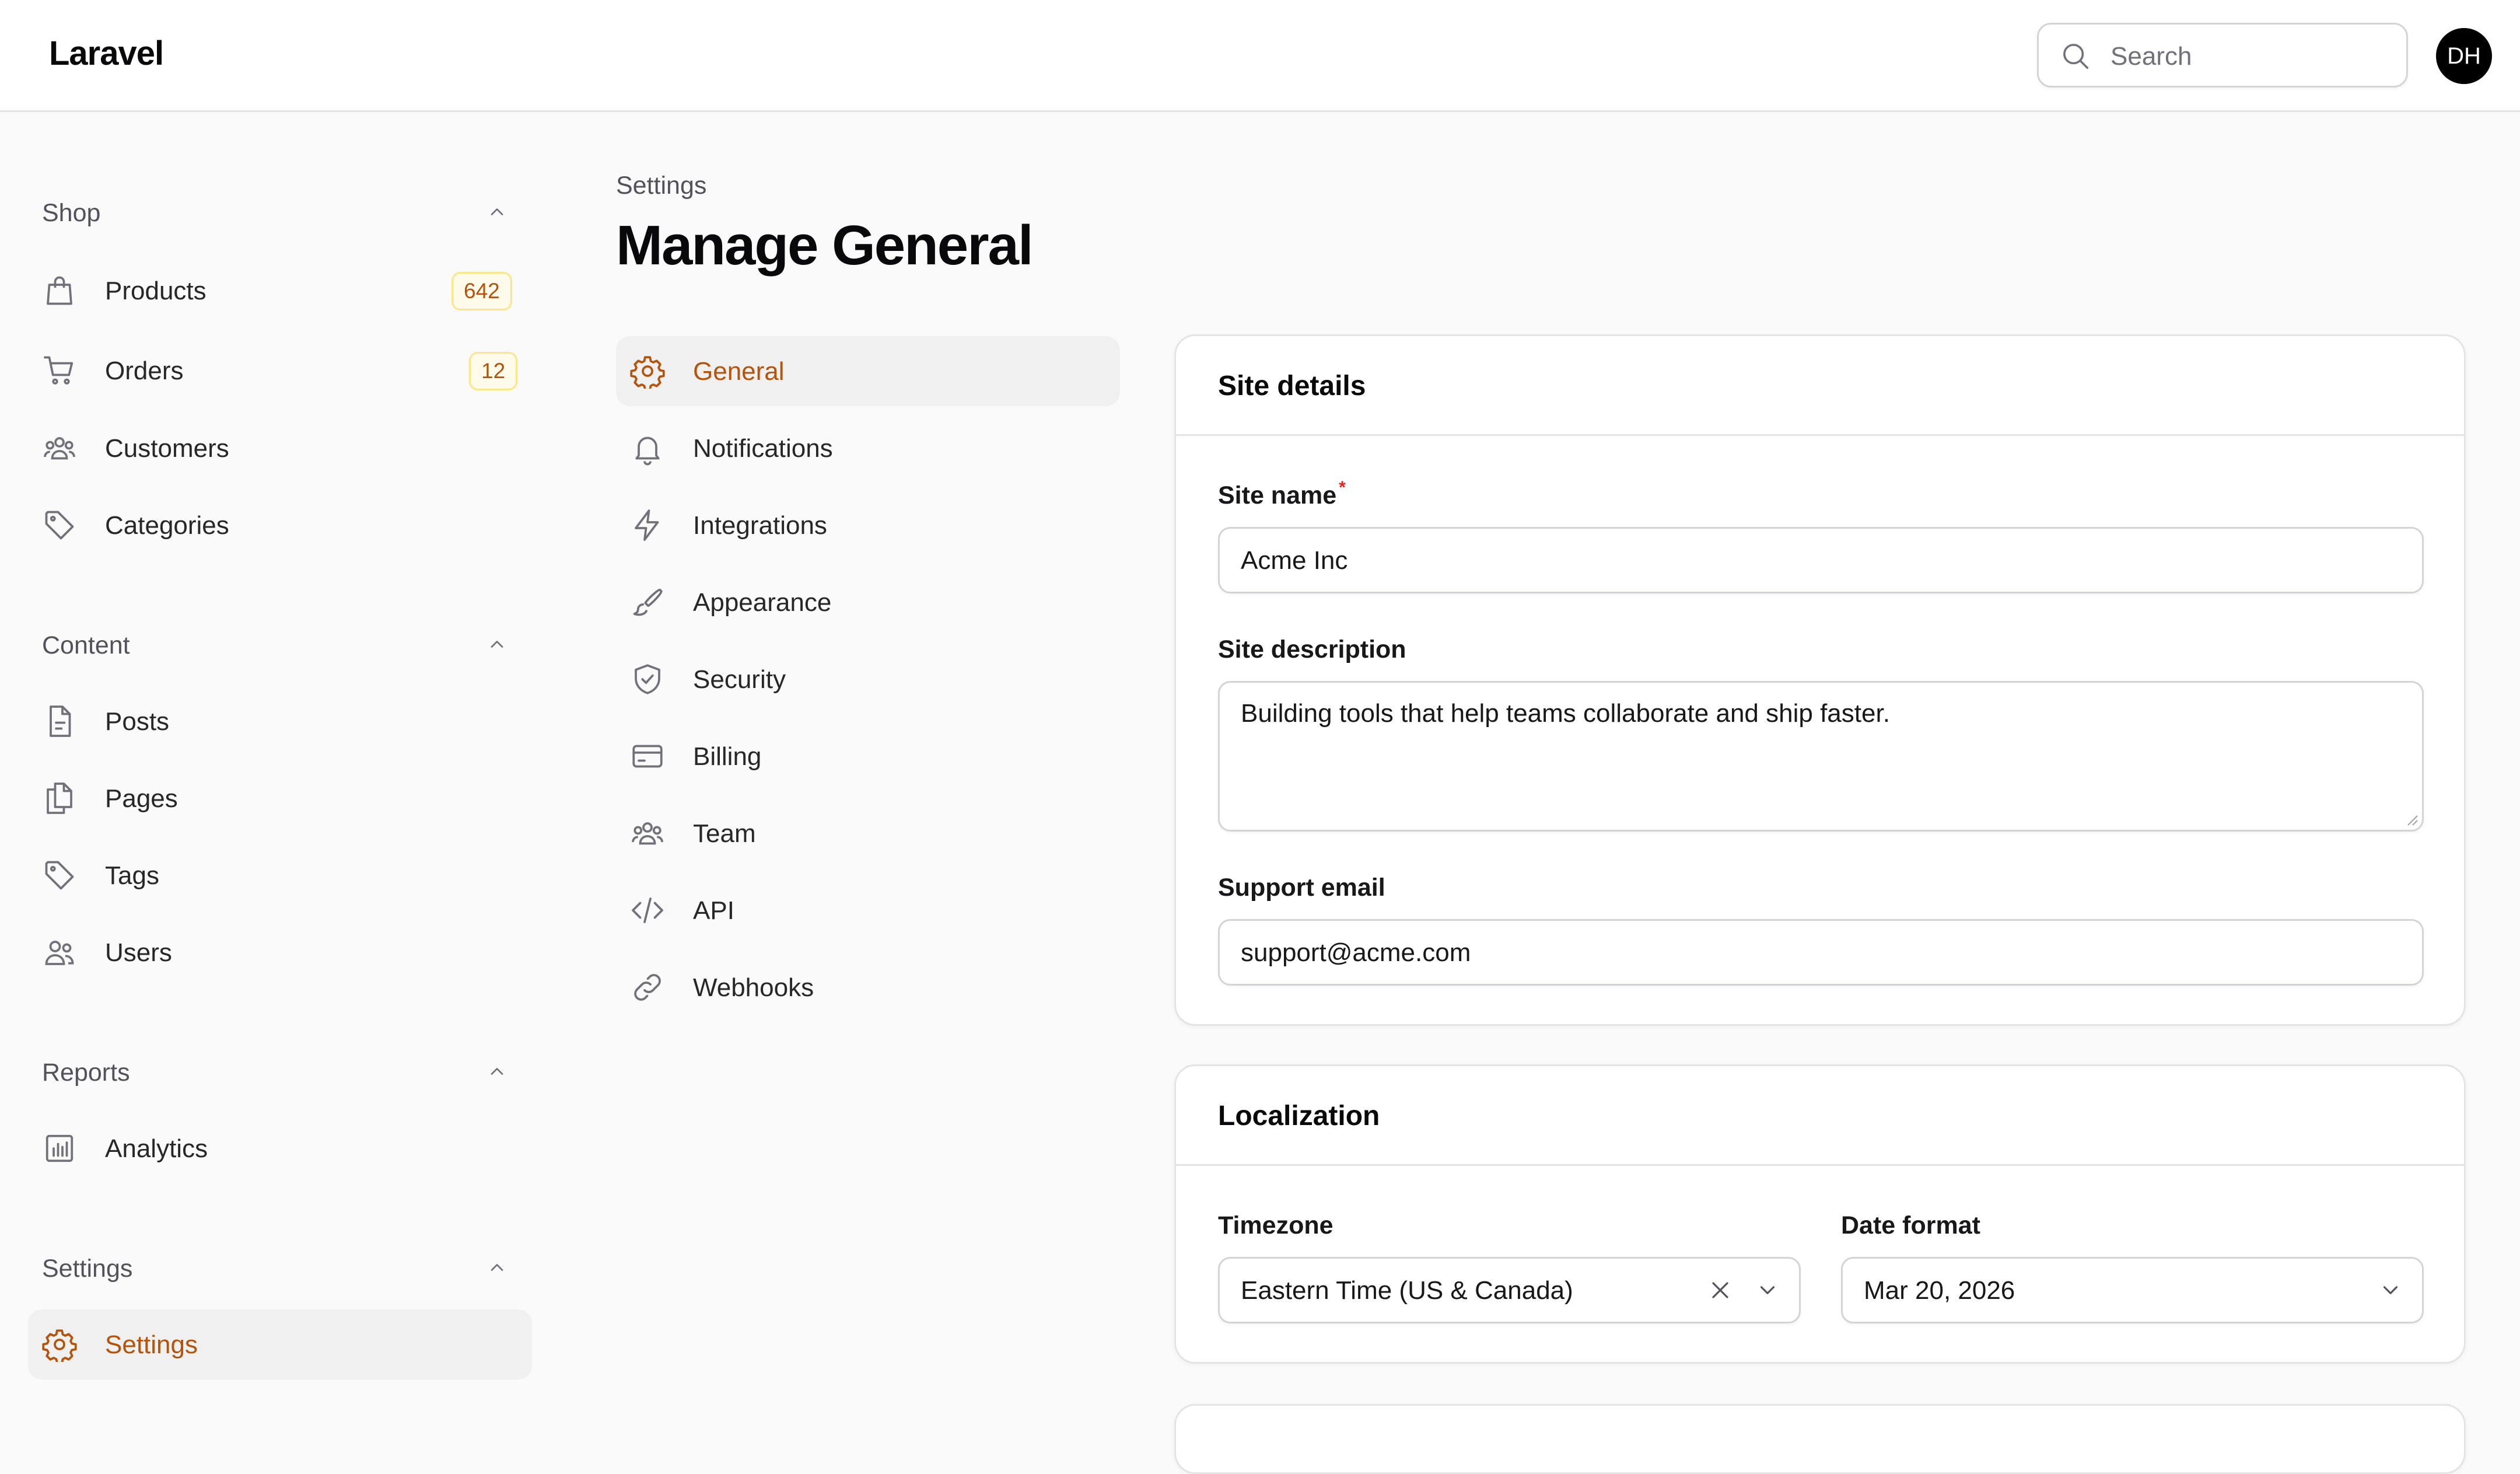 This screenshot has width=2520, height=1474. What do you see at coordinates (2132, 1290) in the screenshot?
I see `date-format-select: Mar 20, 2026` at bounding box center [2132, 1290].